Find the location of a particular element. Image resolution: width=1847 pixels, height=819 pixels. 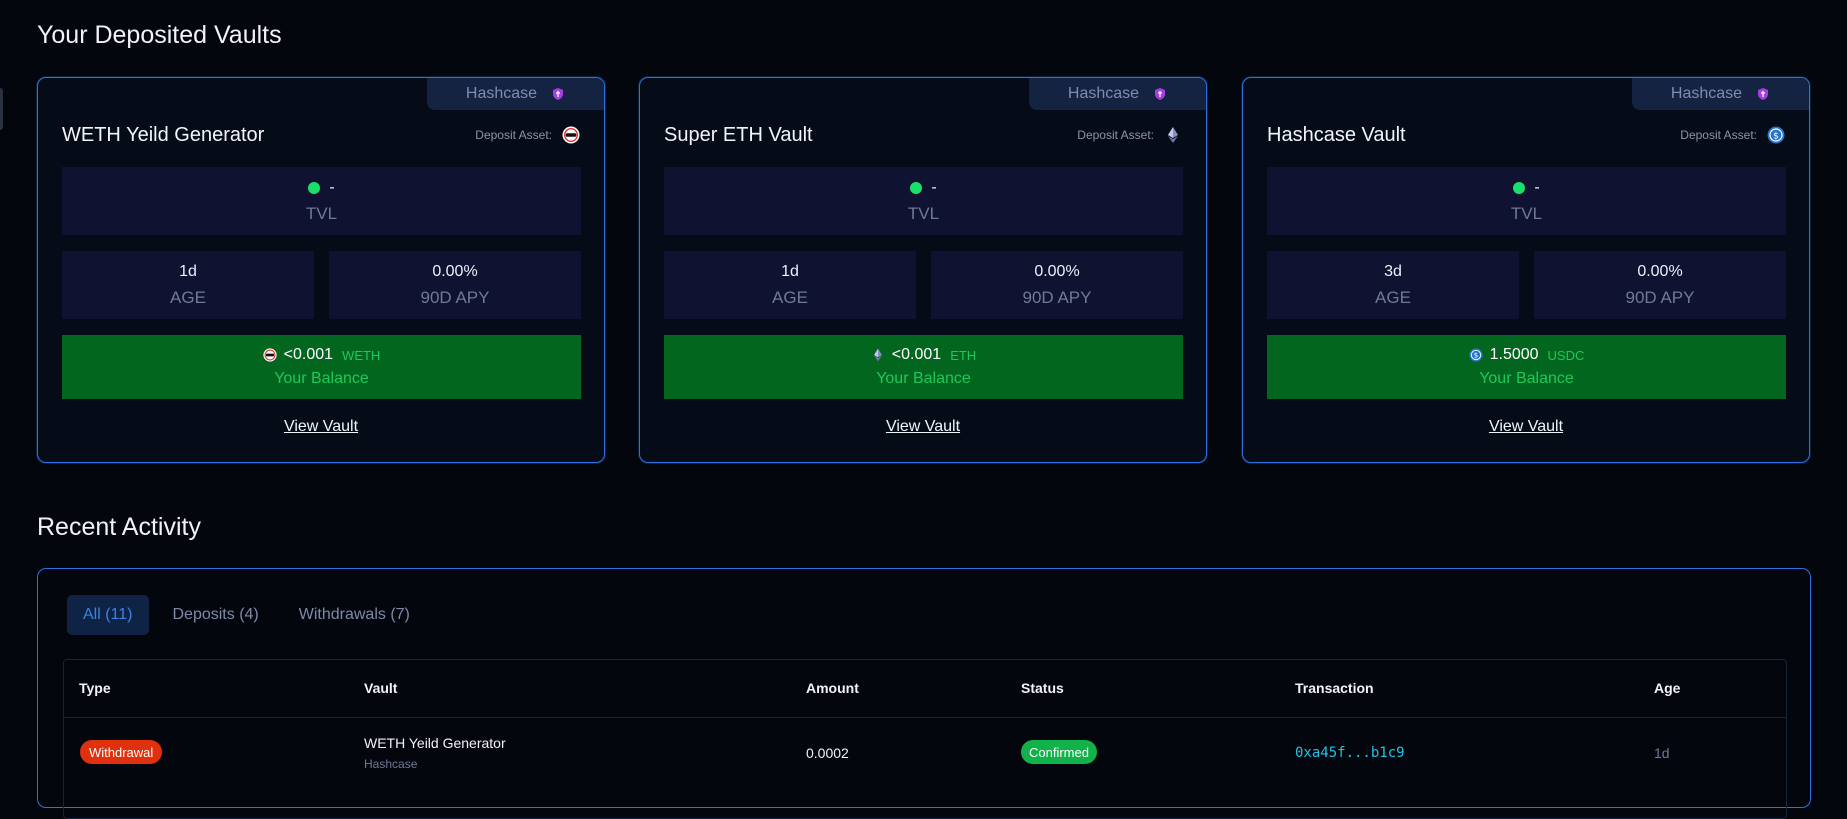

side-panel-handle is located at coordinates (1, 109).